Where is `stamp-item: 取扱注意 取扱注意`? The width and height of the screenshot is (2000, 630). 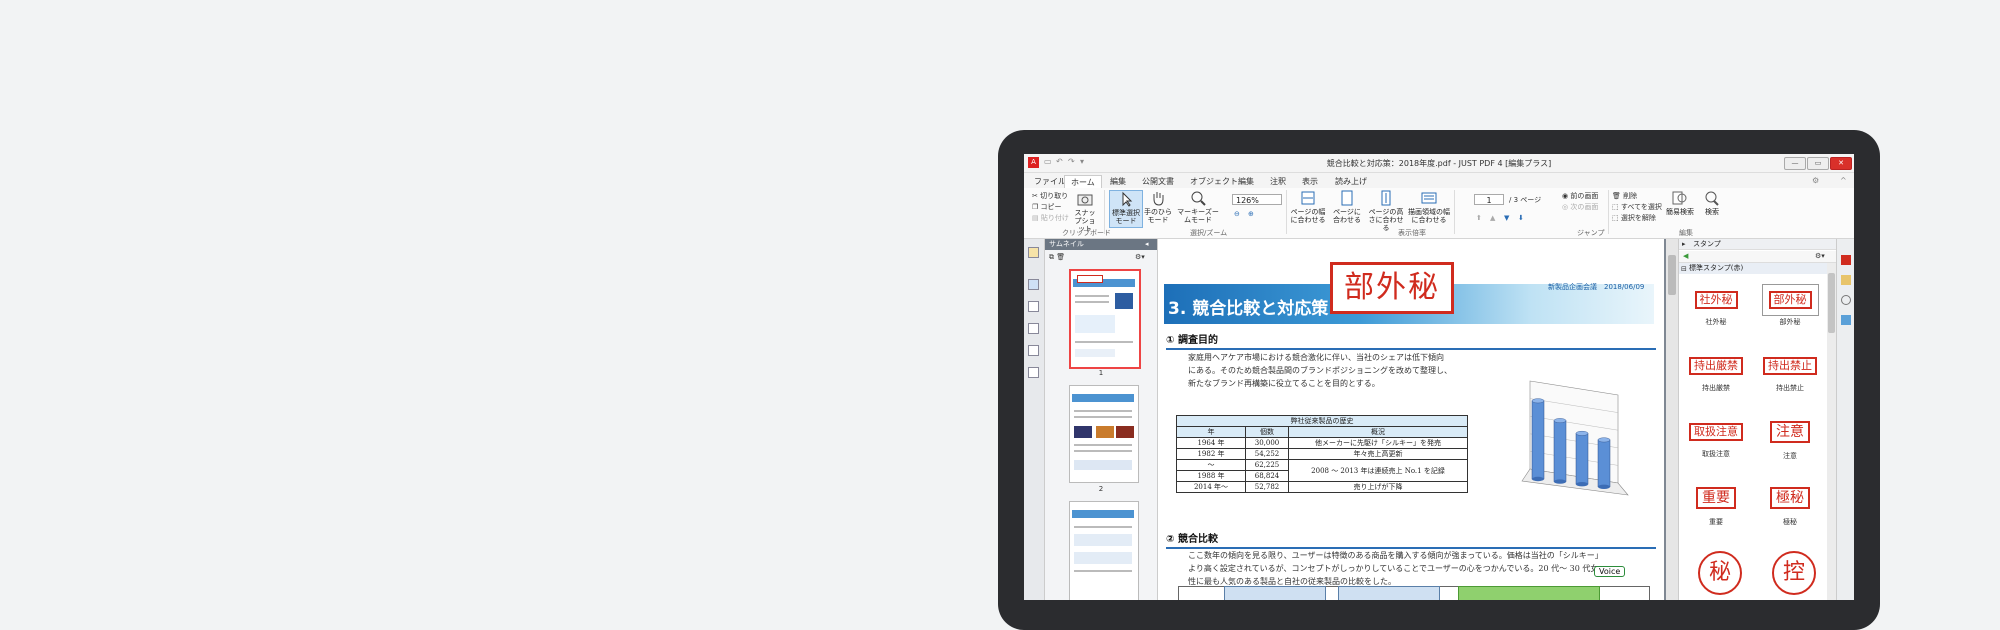 stamp-item: 取扱注意 取扱注意 is located at coordinates (1716, 441).